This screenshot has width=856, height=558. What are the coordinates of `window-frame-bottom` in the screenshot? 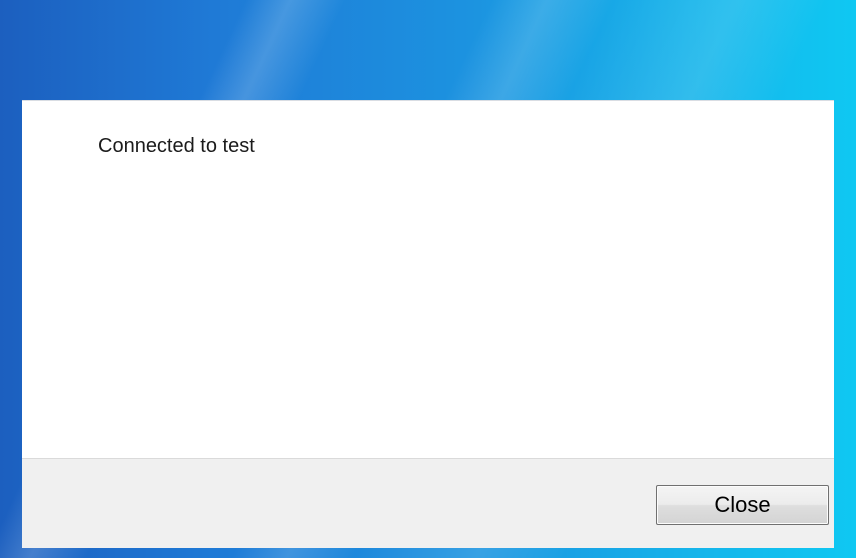 It's located at (428, 553).